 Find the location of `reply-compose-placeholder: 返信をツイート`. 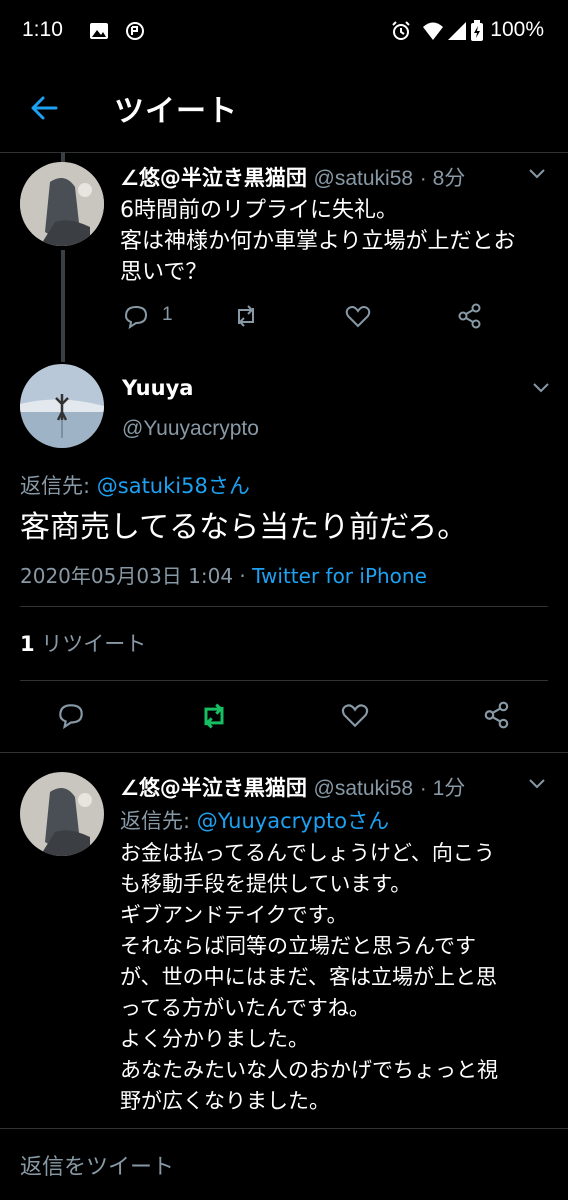

reply-compose-placeholder: 返信をツイート is located at coordinates (97, 1165).